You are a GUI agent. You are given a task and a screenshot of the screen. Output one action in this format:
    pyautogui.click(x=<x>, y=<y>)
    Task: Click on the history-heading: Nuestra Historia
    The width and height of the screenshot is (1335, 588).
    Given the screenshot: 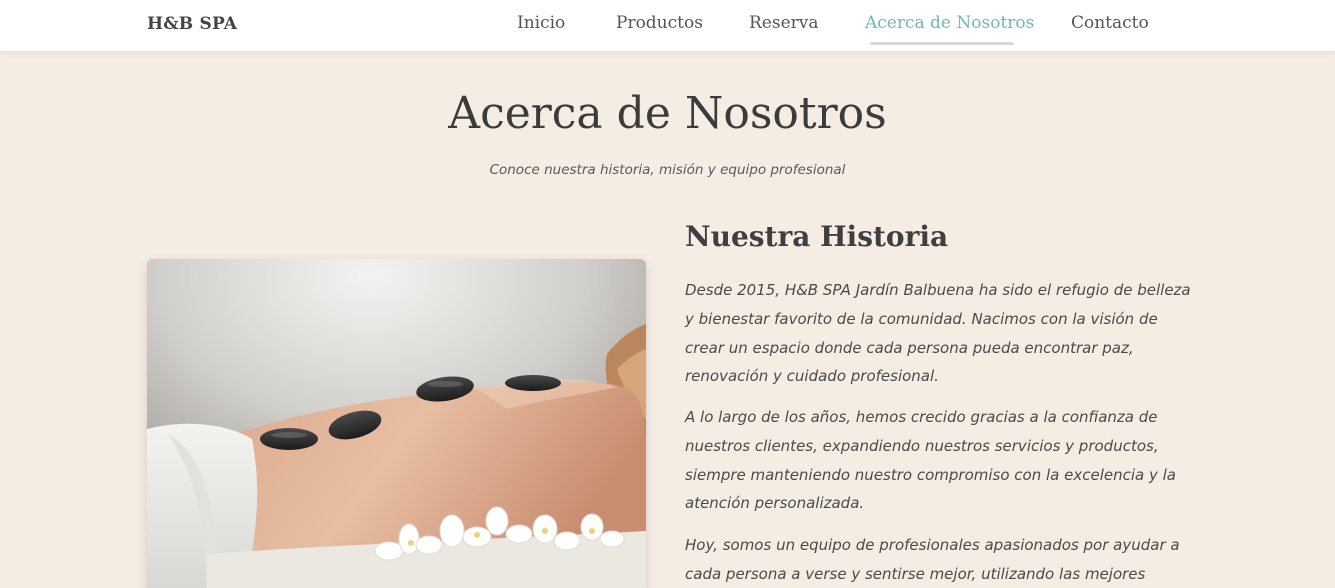 What is the action you would take?
    pyautogui.click(x=817, y=236)
    